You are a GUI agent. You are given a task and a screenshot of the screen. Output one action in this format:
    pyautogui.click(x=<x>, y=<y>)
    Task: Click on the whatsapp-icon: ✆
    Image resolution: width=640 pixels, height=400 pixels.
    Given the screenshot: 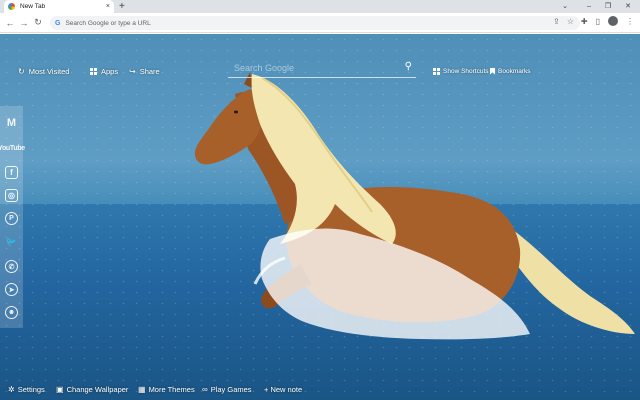 What is the action you would take?
    pyautogui.click(x=11, y=267)
    